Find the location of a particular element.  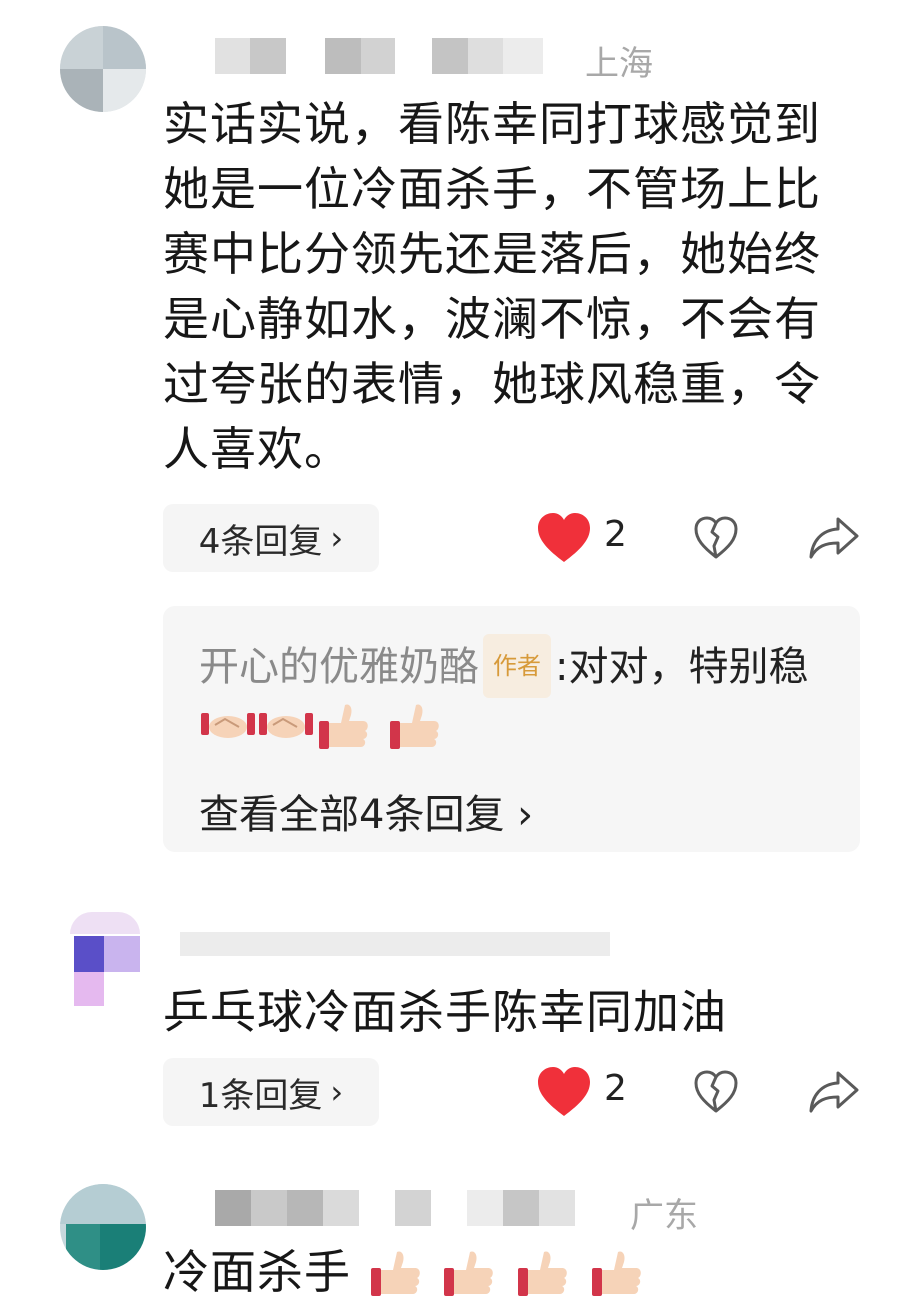

reply-preview: 开心的优雅奶酪 作者:对对，特别稳 查看全部4条回复 › is located at coordinates (511, 729).